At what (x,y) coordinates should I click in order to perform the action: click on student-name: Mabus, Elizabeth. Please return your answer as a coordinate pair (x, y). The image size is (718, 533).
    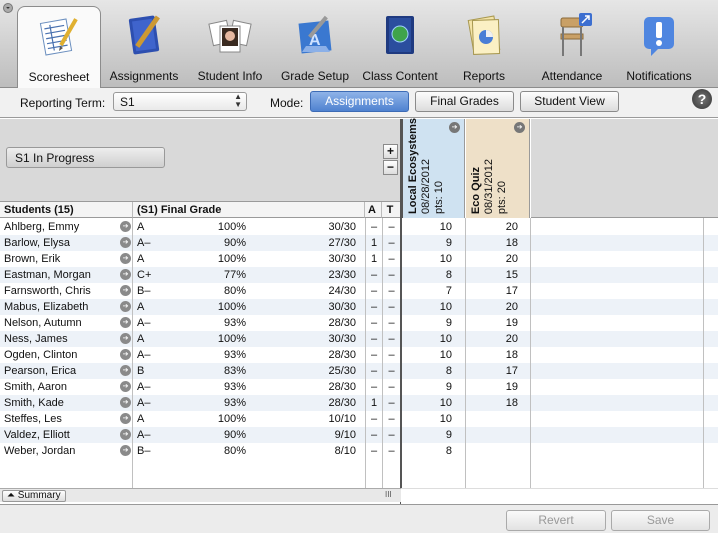
    Looking at the image, I should click on (46, 307).